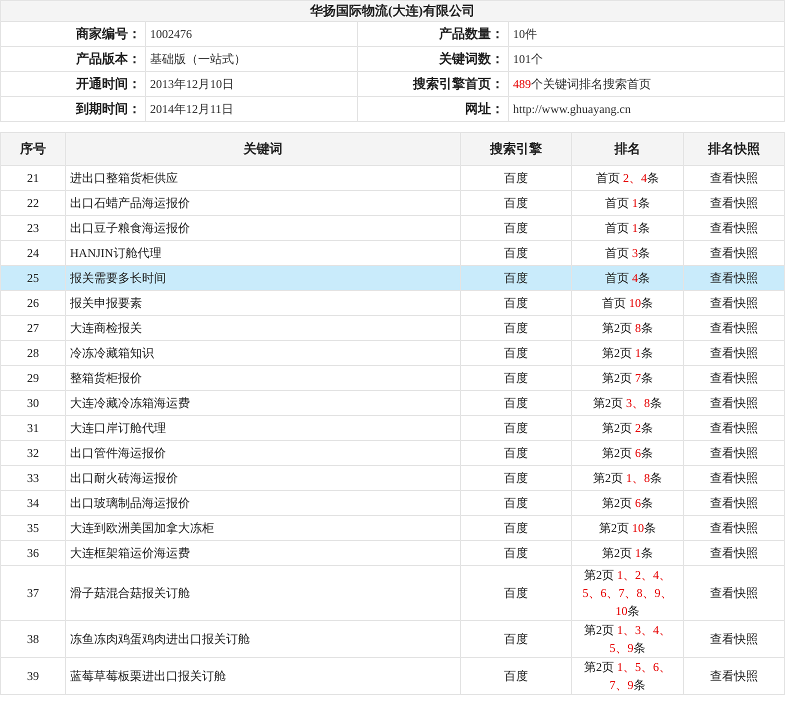 The width and height of the screenshot is (785, 704). I want to click on table-cell: 报关申报要素, so click(263, 303).